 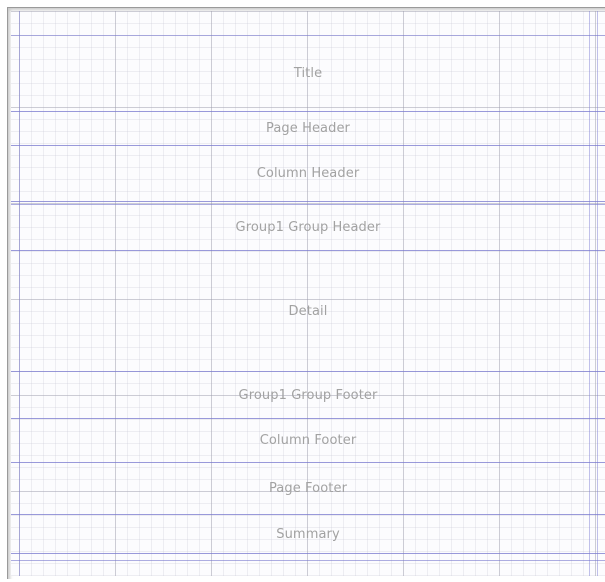 I want to click on band-page-footer: Page Footer, so click(x=308, y=489).